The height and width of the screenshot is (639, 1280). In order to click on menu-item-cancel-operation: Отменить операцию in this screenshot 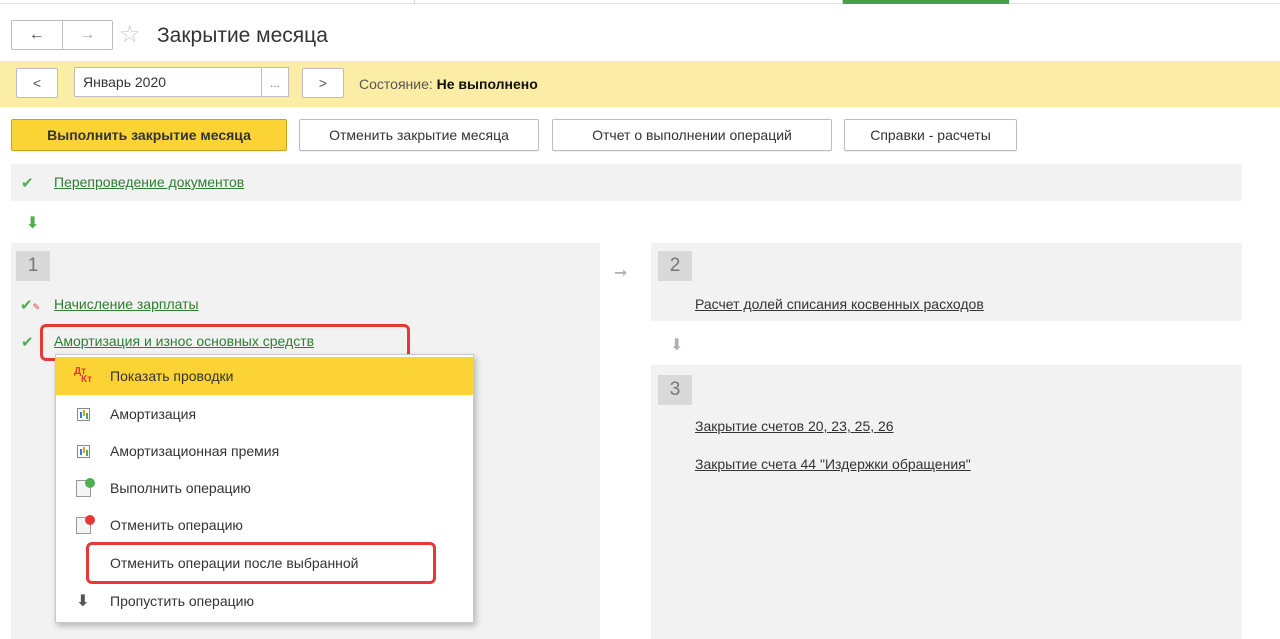, I will do `click(264, 525)`.